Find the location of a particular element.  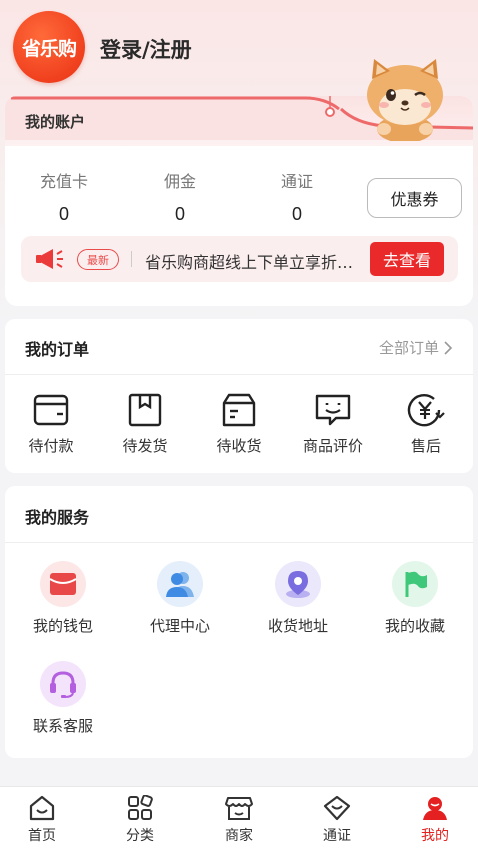

service-label: 收货地址 is located at coordinates (297, 626).